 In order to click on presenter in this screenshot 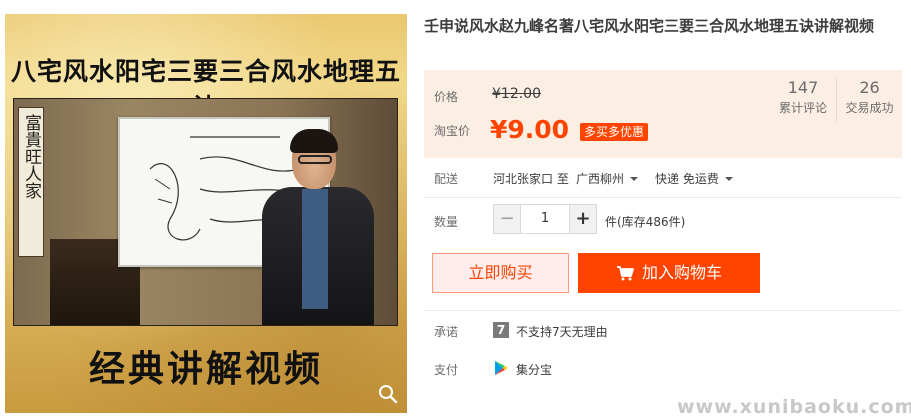, I will do `click(320, 226)`.